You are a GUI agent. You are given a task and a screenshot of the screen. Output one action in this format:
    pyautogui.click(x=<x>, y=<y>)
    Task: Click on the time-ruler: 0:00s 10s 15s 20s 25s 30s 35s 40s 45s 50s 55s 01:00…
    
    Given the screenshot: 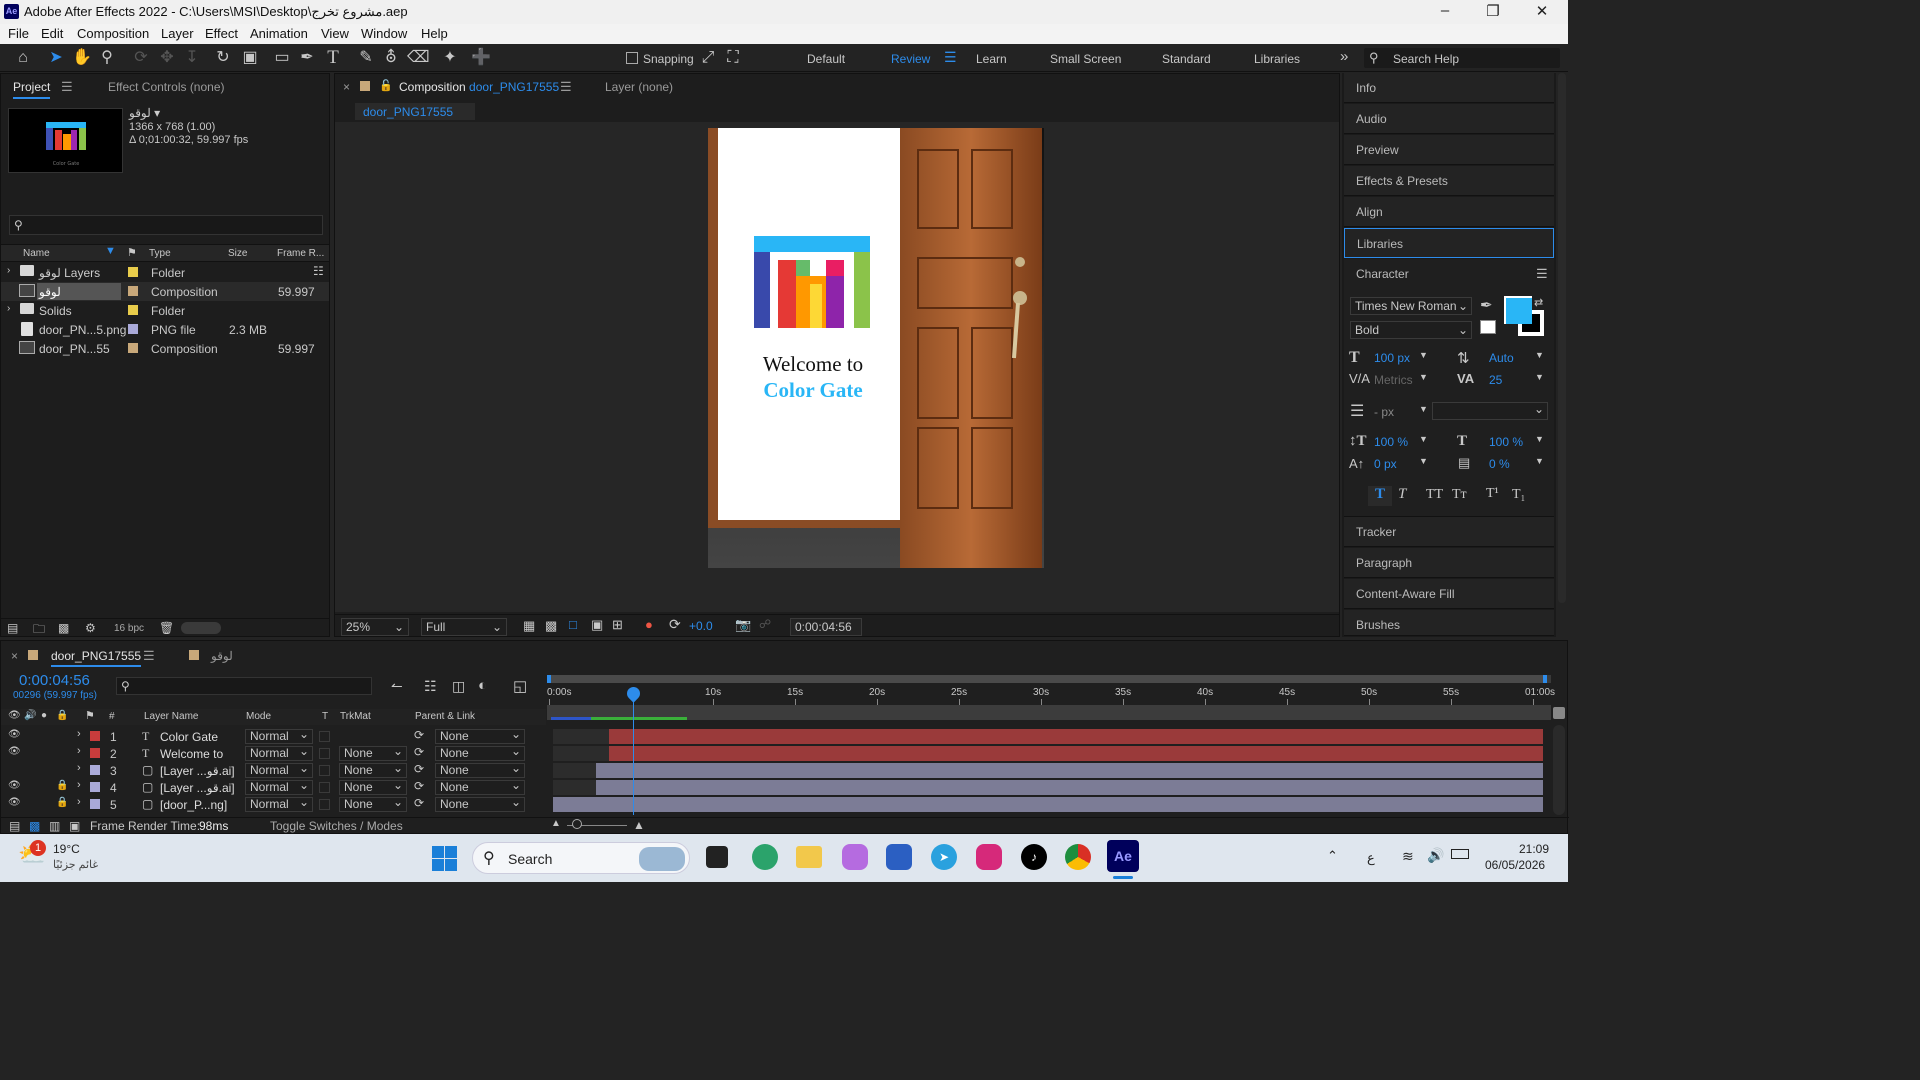 What is the action you would take?
    pyautogui.click(x=1051, y=696)
    